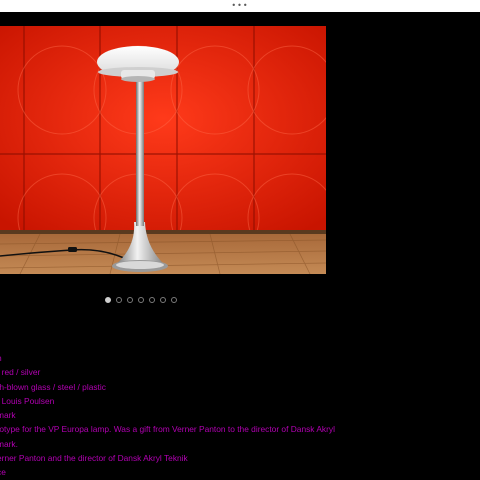 This screenshot has height=480, width=480. I want to click on detail-line-2: / red / silver, so click(20, 372).